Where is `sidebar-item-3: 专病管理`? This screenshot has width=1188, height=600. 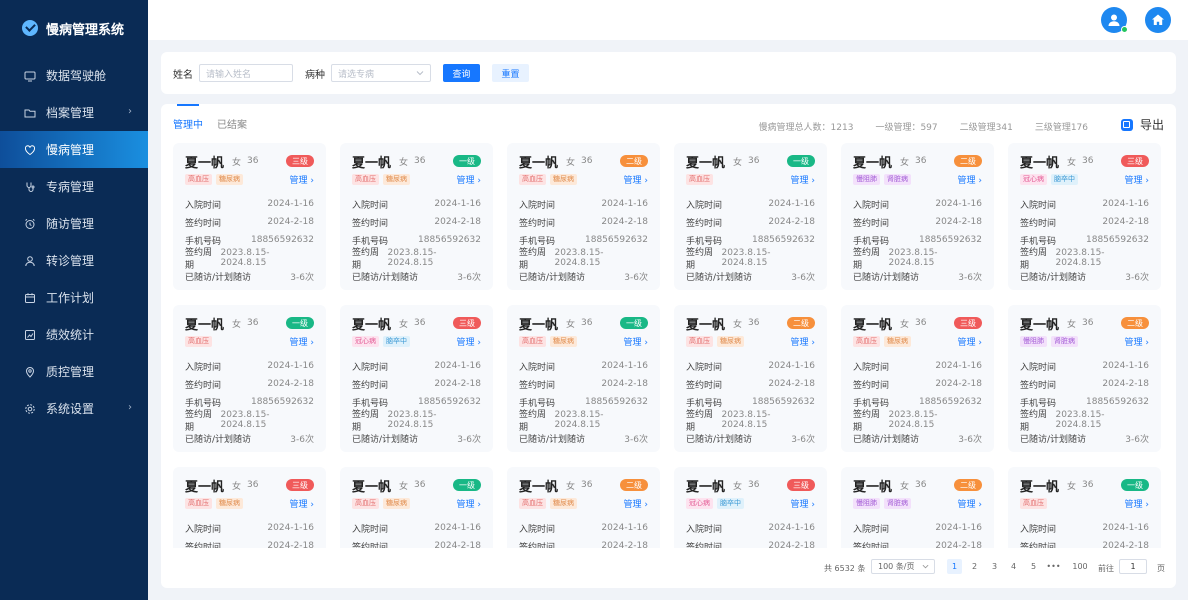 sidebar-item-3: 专病管理 is located at coordinates (74, 186).